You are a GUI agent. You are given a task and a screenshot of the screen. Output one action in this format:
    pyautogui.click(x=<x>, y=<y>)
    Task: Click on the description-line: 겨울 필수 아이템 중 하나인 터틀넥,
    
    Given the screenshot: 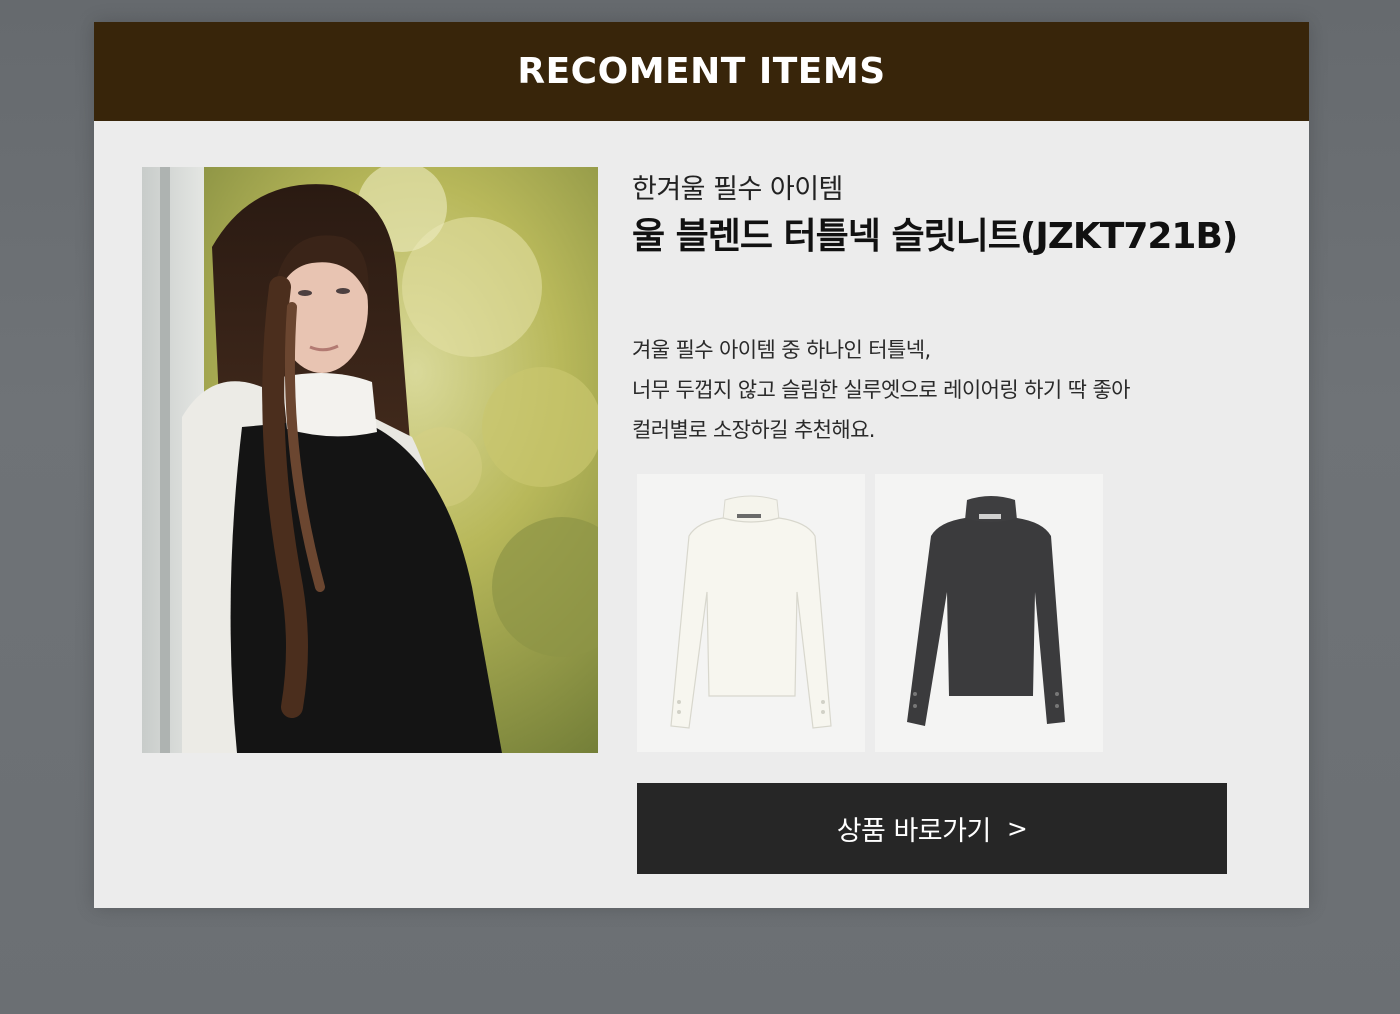 What is the action you would take?
    pyautogui.click(x=781, y=350)
    